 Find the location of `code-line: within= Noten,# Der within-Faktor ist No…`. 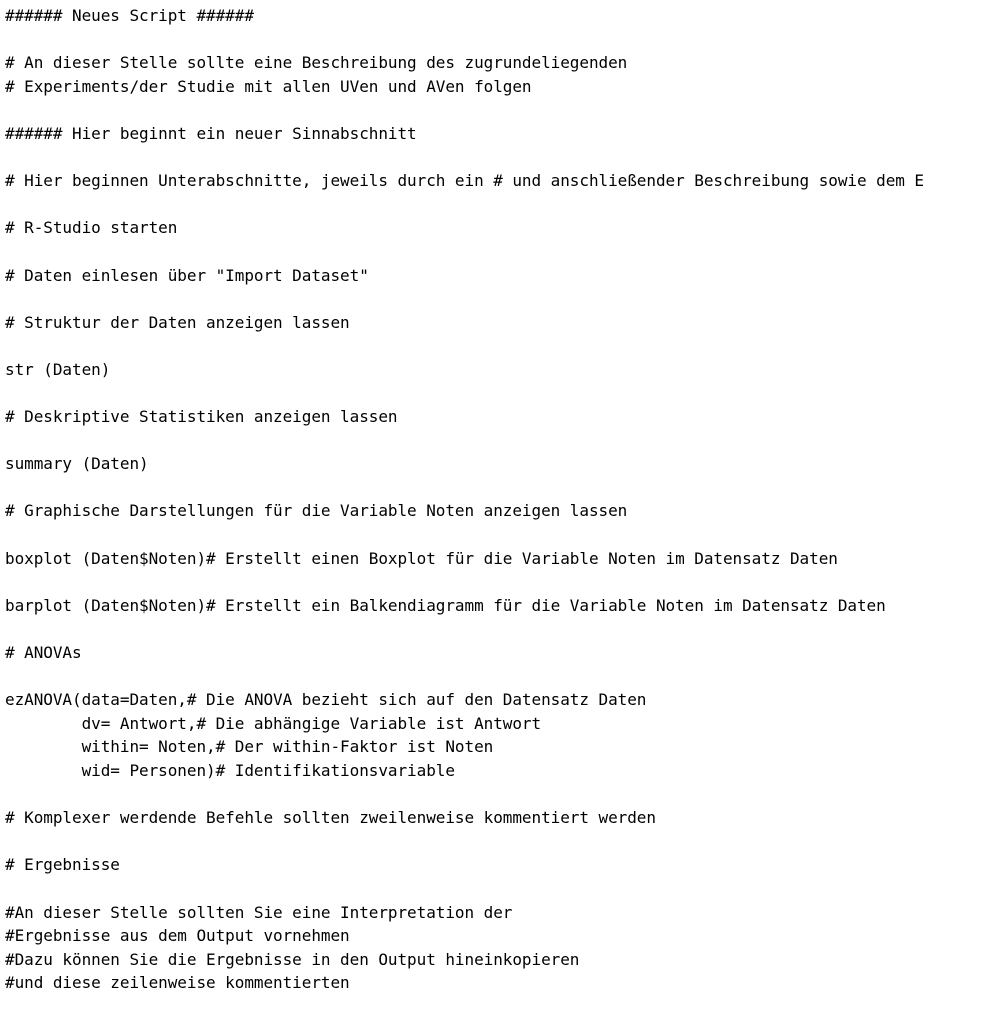

code-line: within= Noten,# Der within-Faktor ist No… is located at coordinates (504, 747).